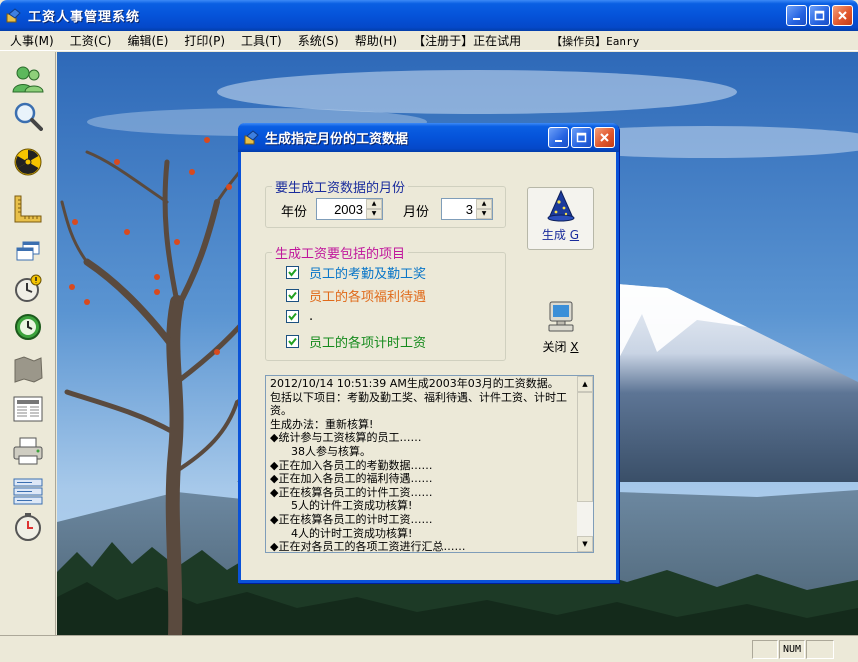 Image resolution: width=858 pixels, height=662 pixels. I want to click on generate-label: 生成, so click(553, 235).